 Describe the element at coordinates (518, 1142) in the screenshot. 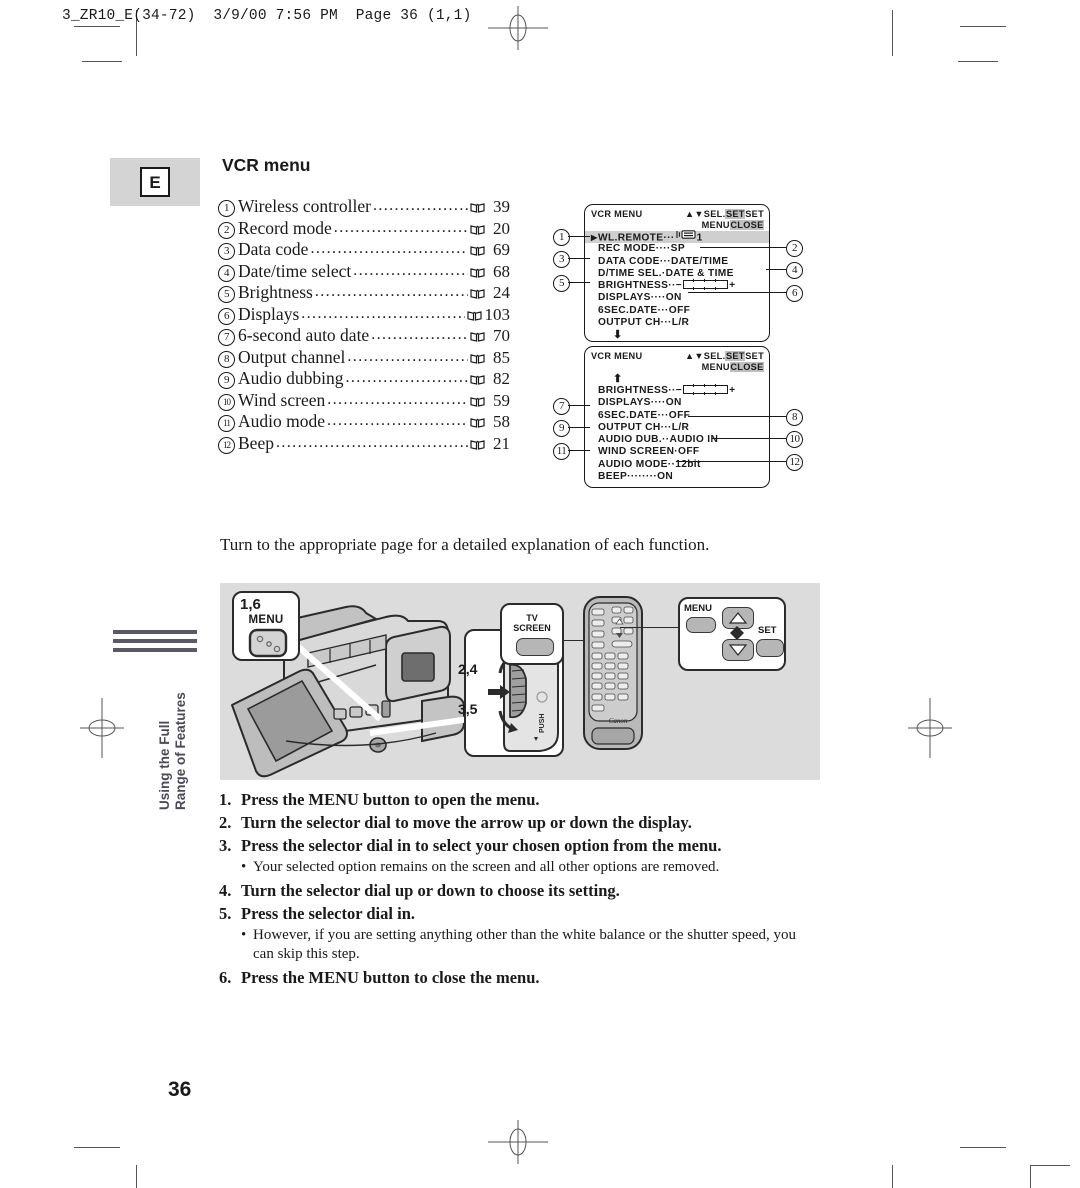

I see `registration-mark-bottom` at that location.